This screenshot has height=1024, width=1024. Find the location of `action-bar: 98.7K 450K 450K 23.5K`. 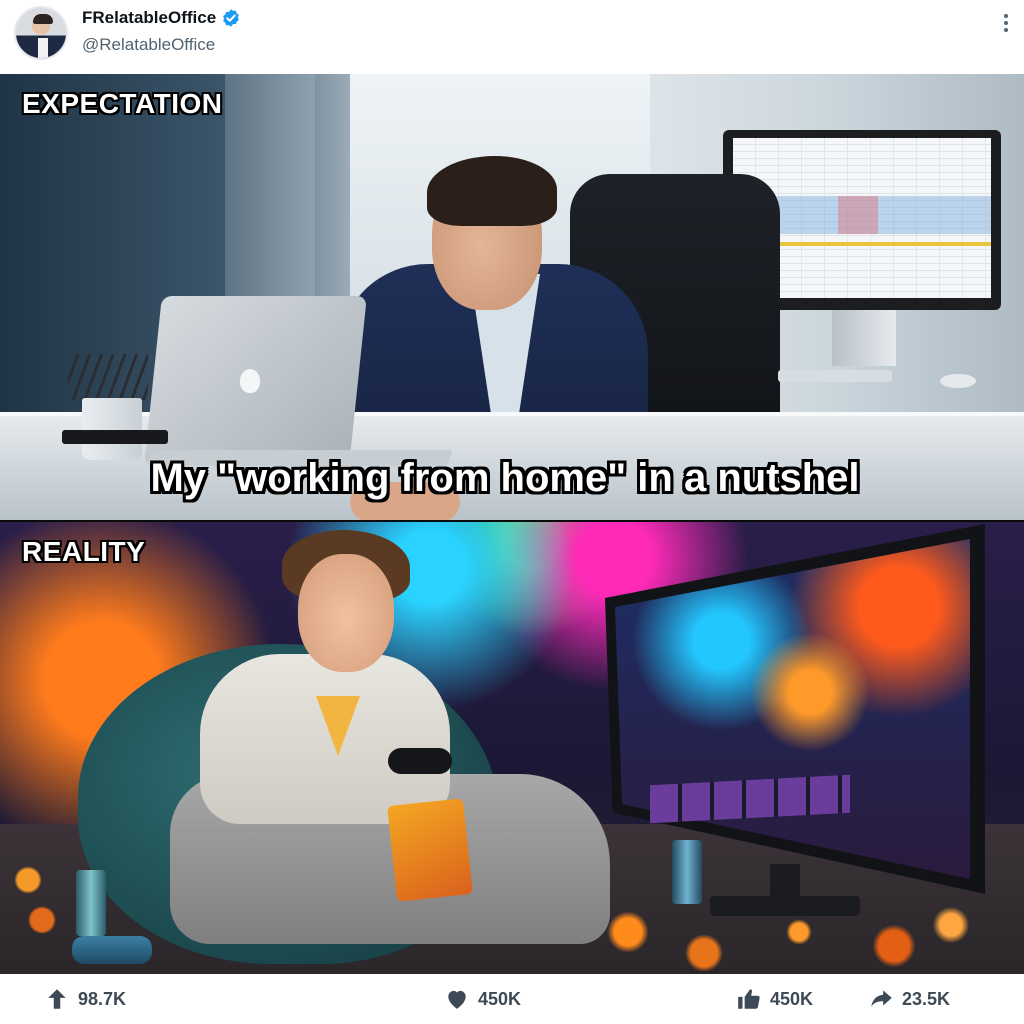

action-bar: 98.7K 450K 450K 23.5K is located at coordinates (512, 999).